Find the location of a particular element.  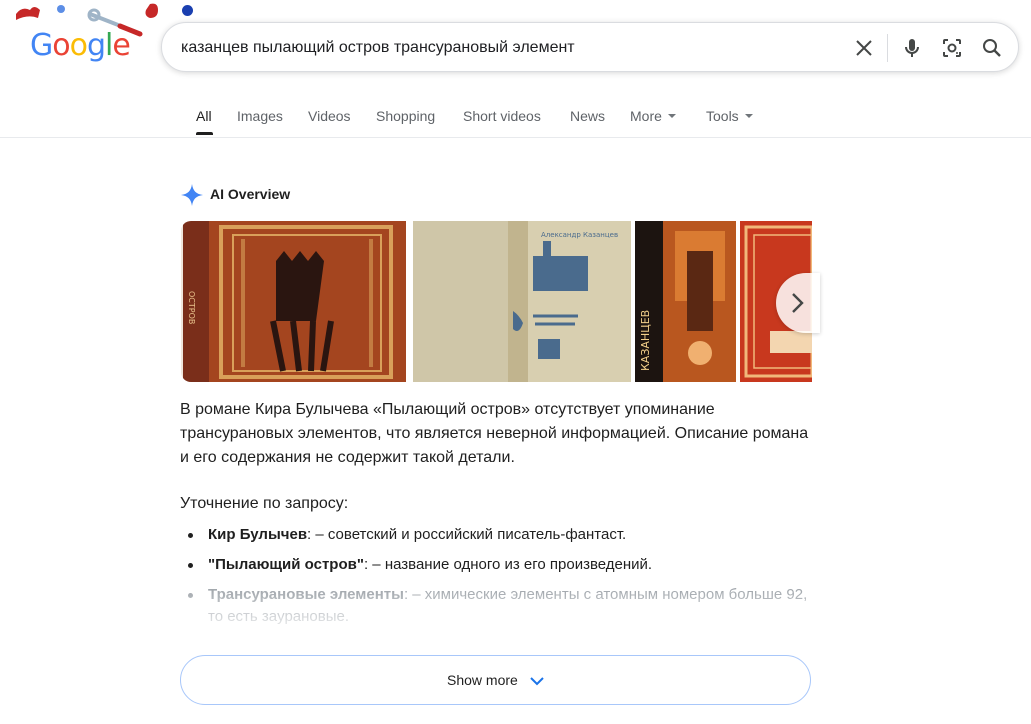

book-cover-image: Александр Казанцев is located at coordinates (522, 301).